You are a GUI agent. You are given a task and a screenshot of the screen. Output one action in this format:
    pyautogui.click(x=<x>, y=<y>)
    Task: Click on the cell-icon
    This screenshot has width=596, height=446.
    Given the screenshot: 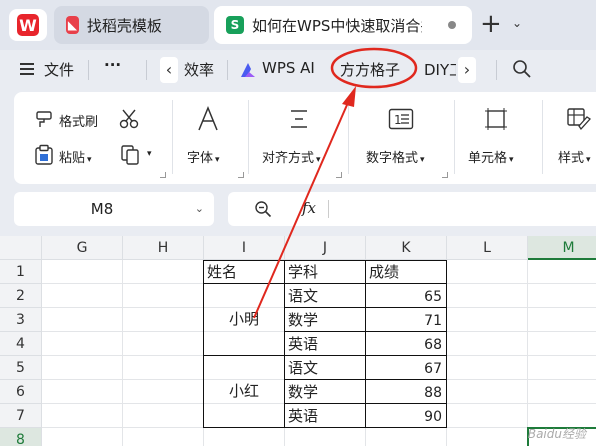 What is the action you would take?
    pyautogui.click(x=496, y=119)
    